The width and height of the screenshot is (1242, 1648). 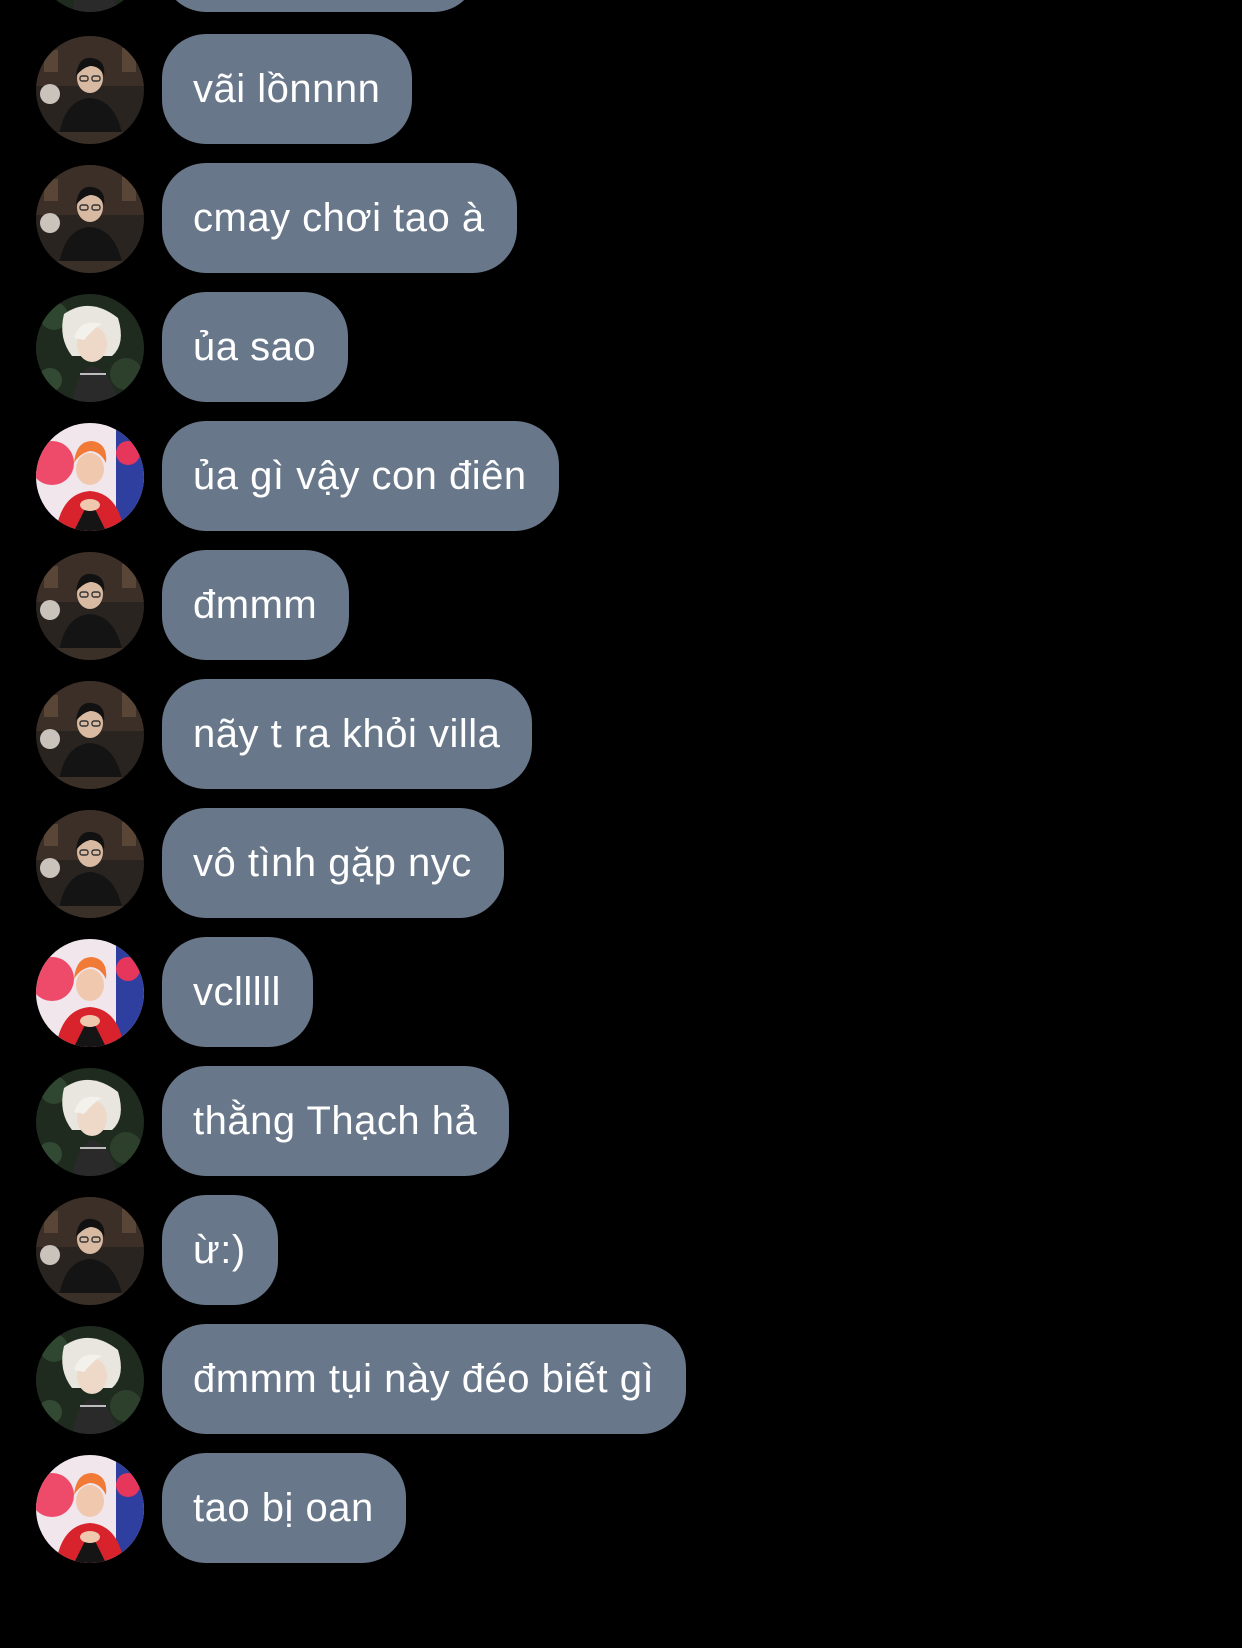 What do you see at coordinates (255, 347) in the screenshot?
I see `message-bubble: ủa sao` at bounding box center [255, 347].